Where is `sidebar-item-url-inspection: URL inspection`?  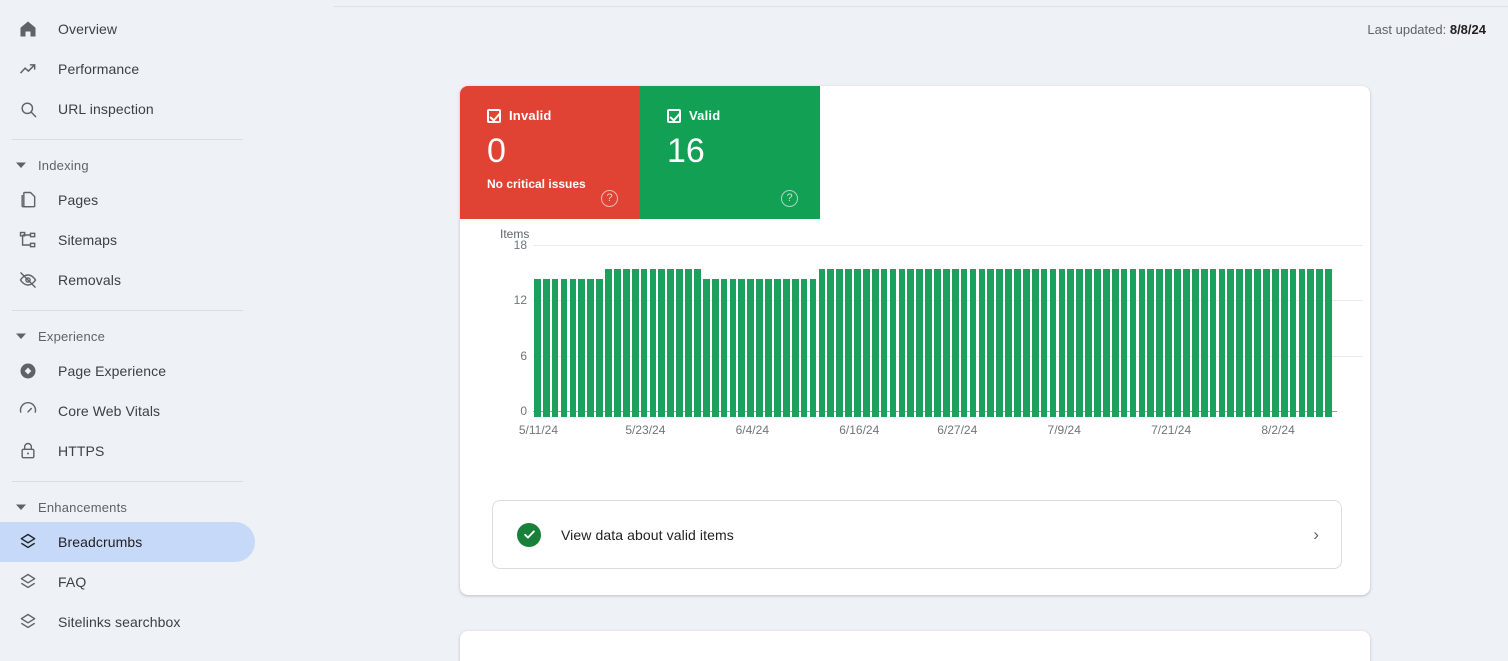 sidebar-item-url-inspection: URL inspection is located at coordinates (127, 109).